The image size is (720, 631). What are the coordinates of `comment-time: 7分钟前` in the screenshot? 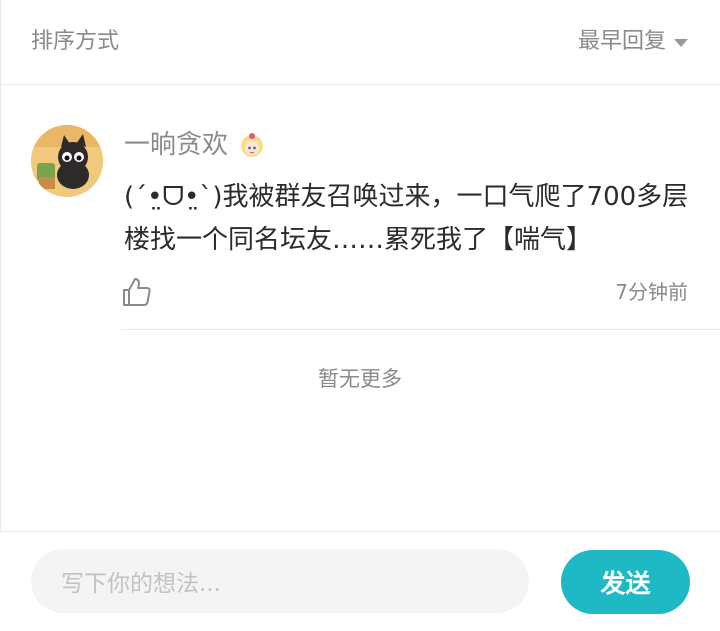 It's located at (651, 292).